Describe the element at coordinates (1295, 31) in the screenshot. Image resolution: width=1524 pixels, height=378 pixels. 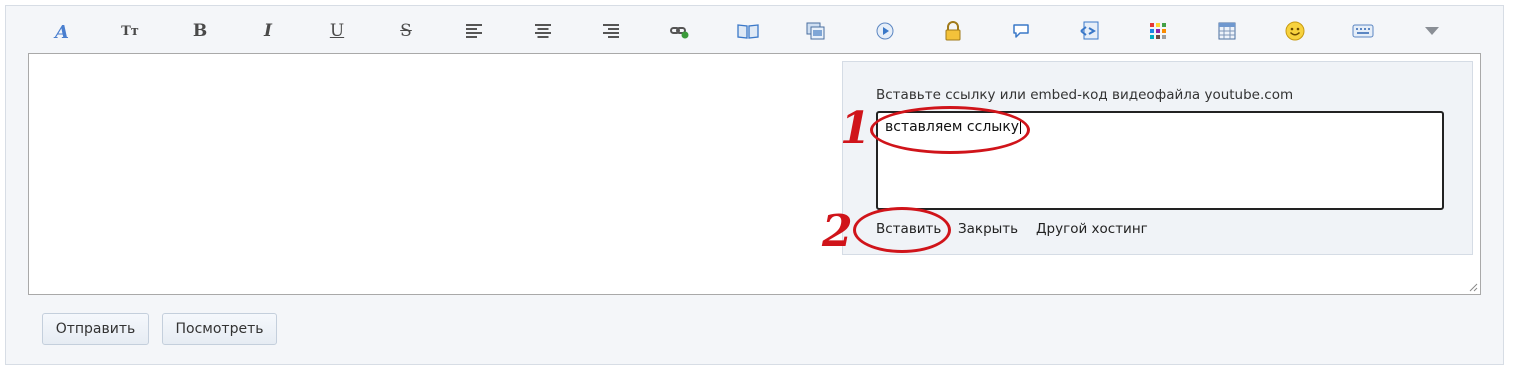
I see `smiley-icon` at that location.